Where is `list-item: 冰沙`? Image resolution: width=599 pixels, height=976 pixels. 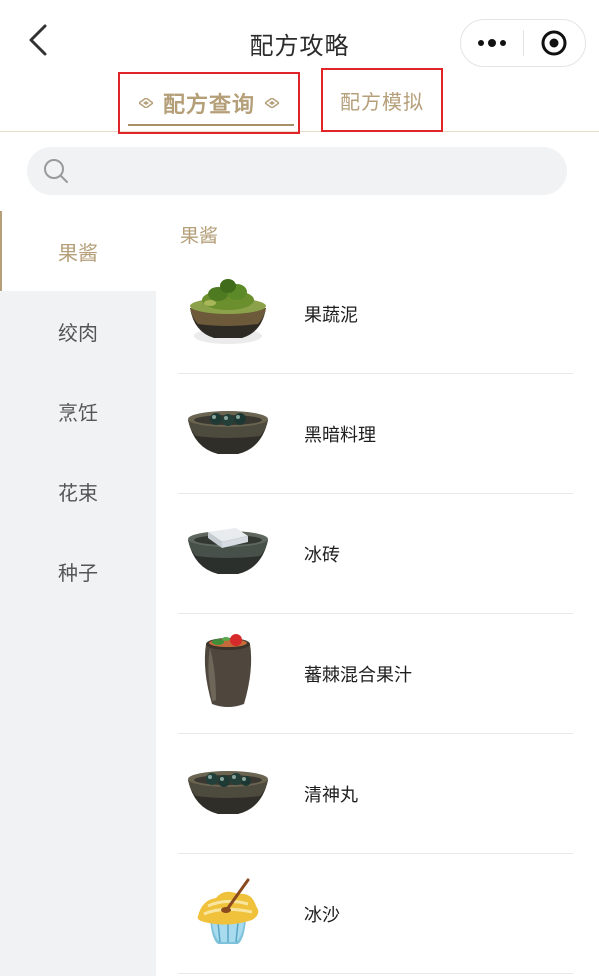
list-item: 冰沙 is located at coordinates (375, 914).